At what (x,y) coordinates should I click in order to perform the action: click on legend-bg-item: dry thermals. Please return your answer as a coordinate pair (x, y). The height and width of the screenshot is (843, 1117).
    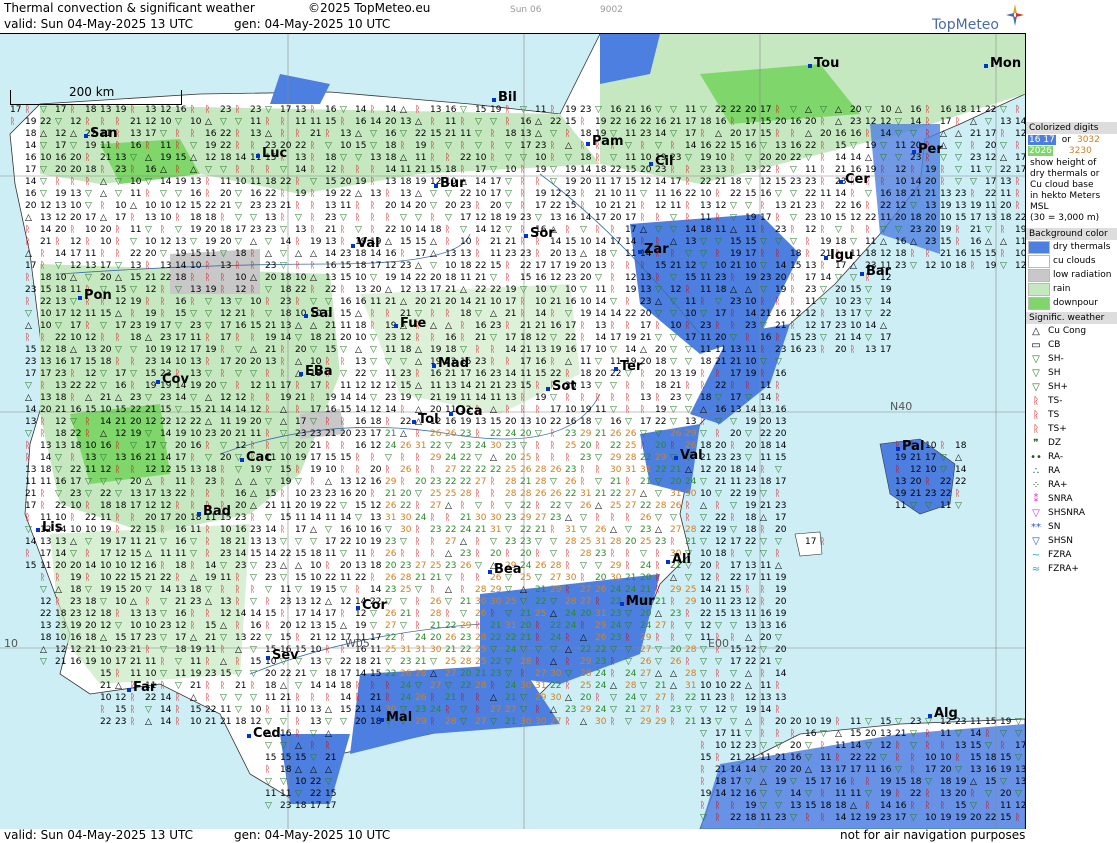
    Looking at the image, I should click on (1071, 247).